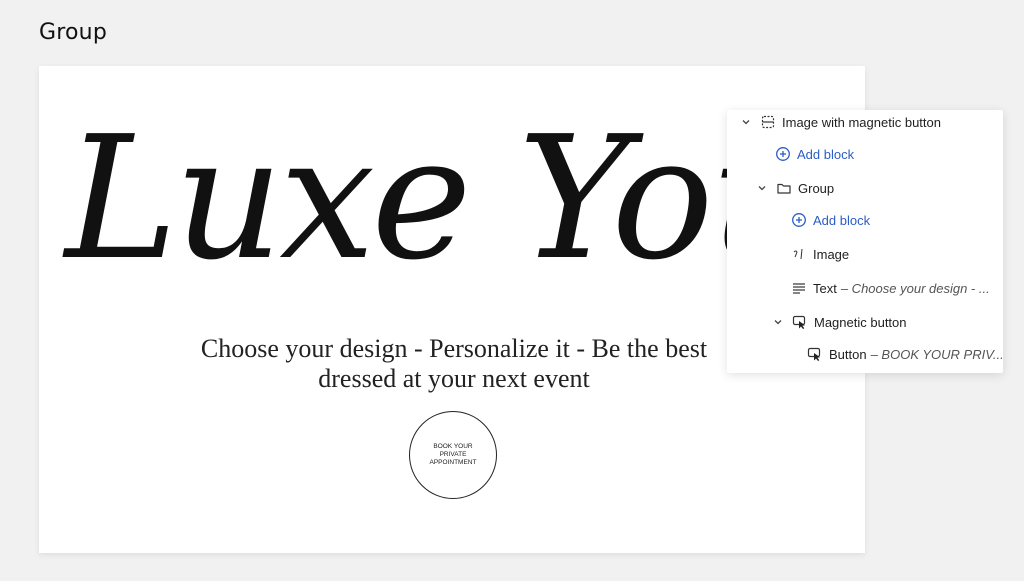 The height and width of the screenshot is (581, 1024). I want to click on tree-item-magnetic-button: Magnetic button, so click(839, 322).